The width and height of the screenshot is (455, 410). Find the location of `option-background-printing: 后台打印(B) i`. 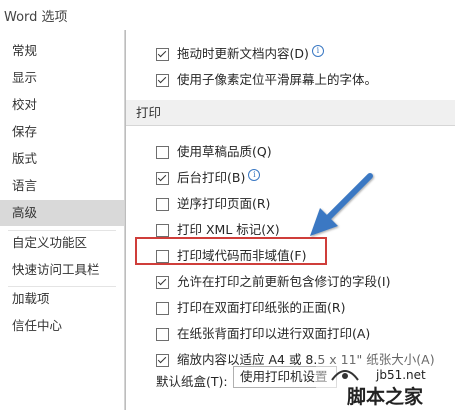

option-background-printing: 后台打印(B) i is located at coordinates (208, 178).